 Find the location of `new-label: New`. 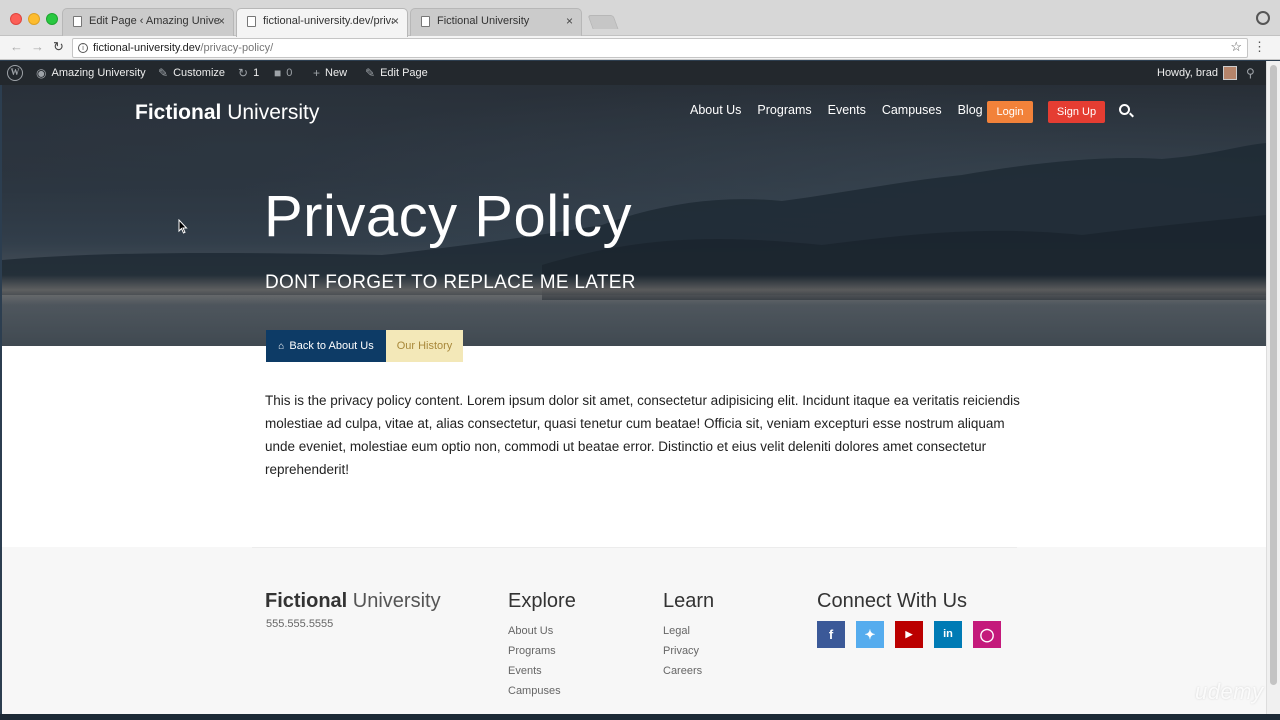

new-label: New is located at coordinates (336, 73).